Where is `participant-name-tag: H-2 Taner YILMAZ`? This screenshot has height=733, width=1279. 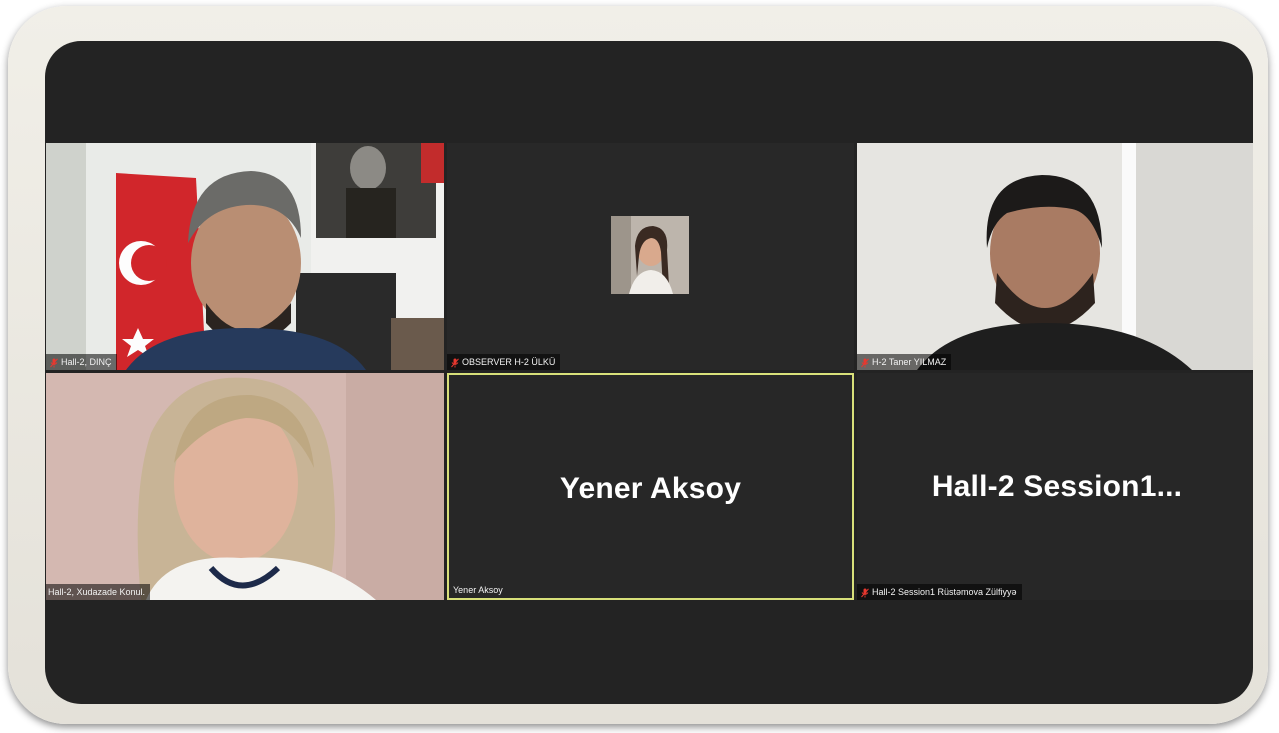 participant-name-tag: H-2 Taner YILMAZ is located at coordinates (904, 362).